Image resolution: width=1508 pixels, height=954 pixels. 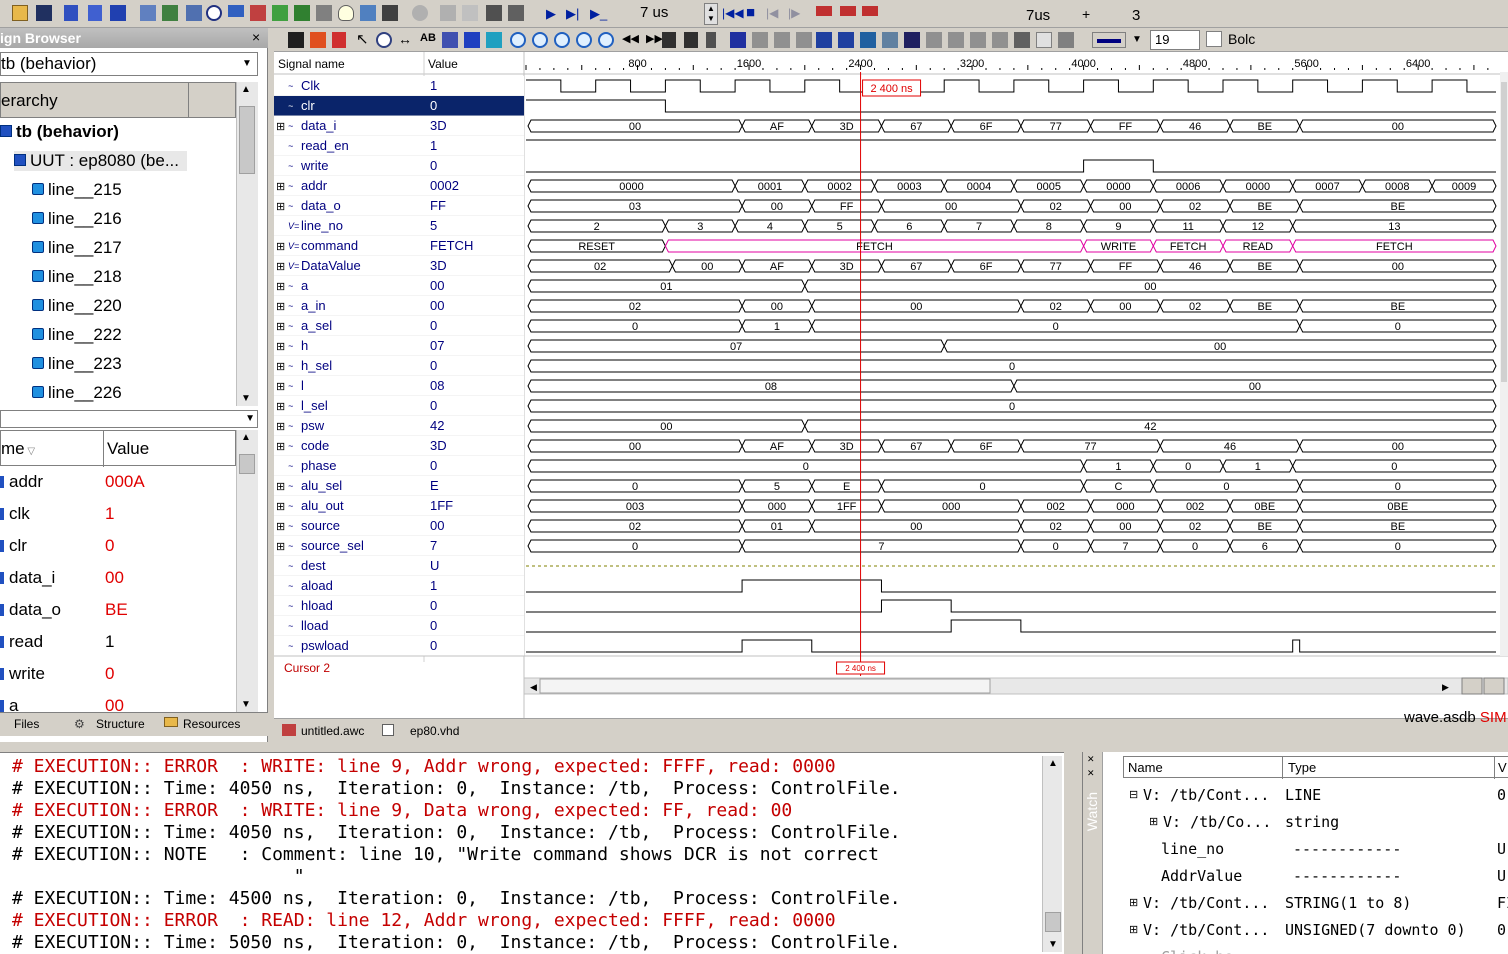 What do you see at coordinates (562, 40) in the screenshot?
I see `zoom-fit-icon` at bounding box center [562, 40].